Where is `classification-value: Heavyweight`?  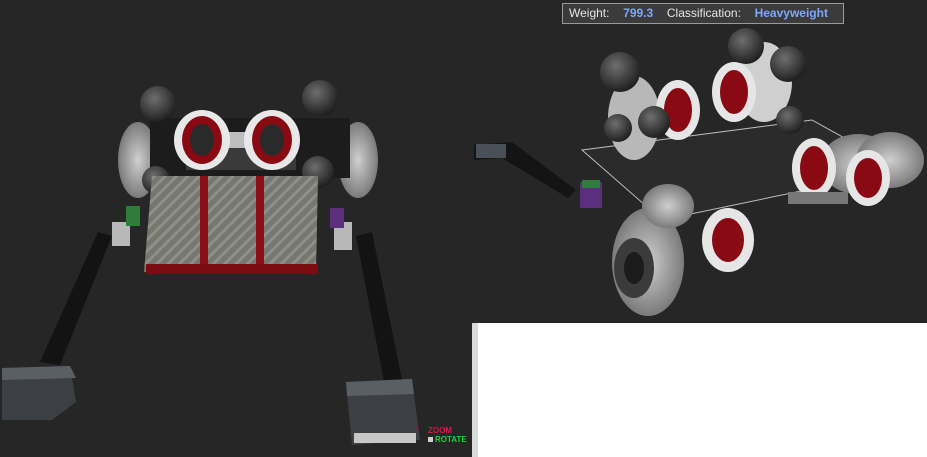 classification-value: Heavyweight is located at coordinates (791, 13).